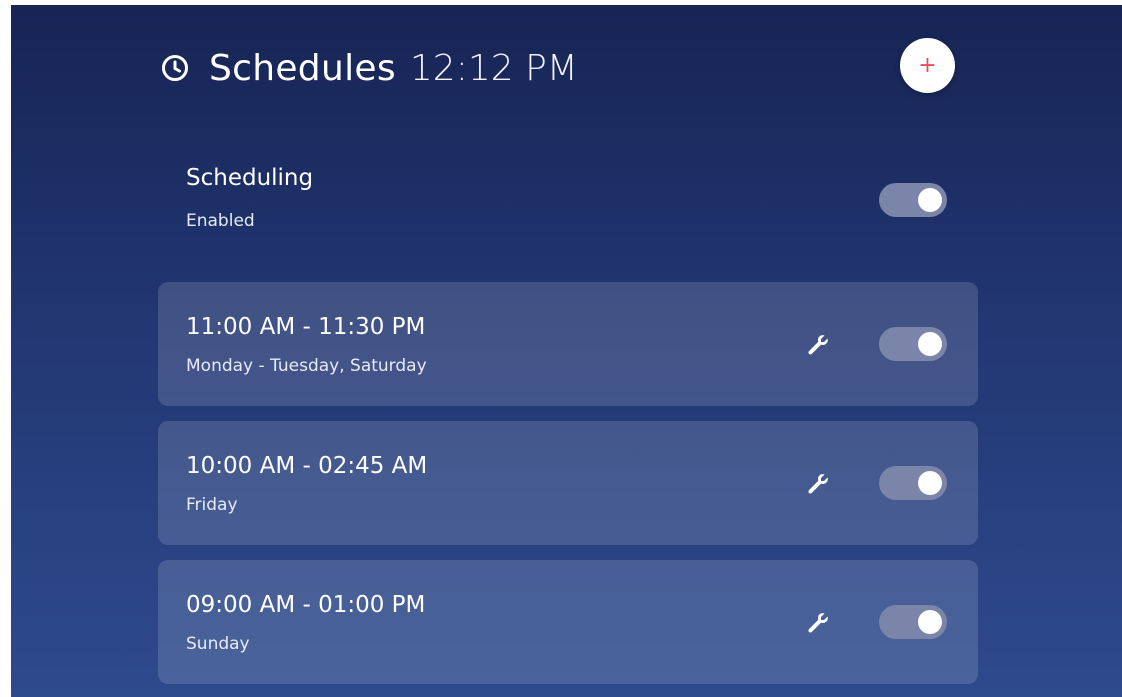 The height and width of the screenshot is (697, 1122). Describe the element at coordinates (250, 178) in the screenshot. I see `scheduling-label: Scheduling` at that location.